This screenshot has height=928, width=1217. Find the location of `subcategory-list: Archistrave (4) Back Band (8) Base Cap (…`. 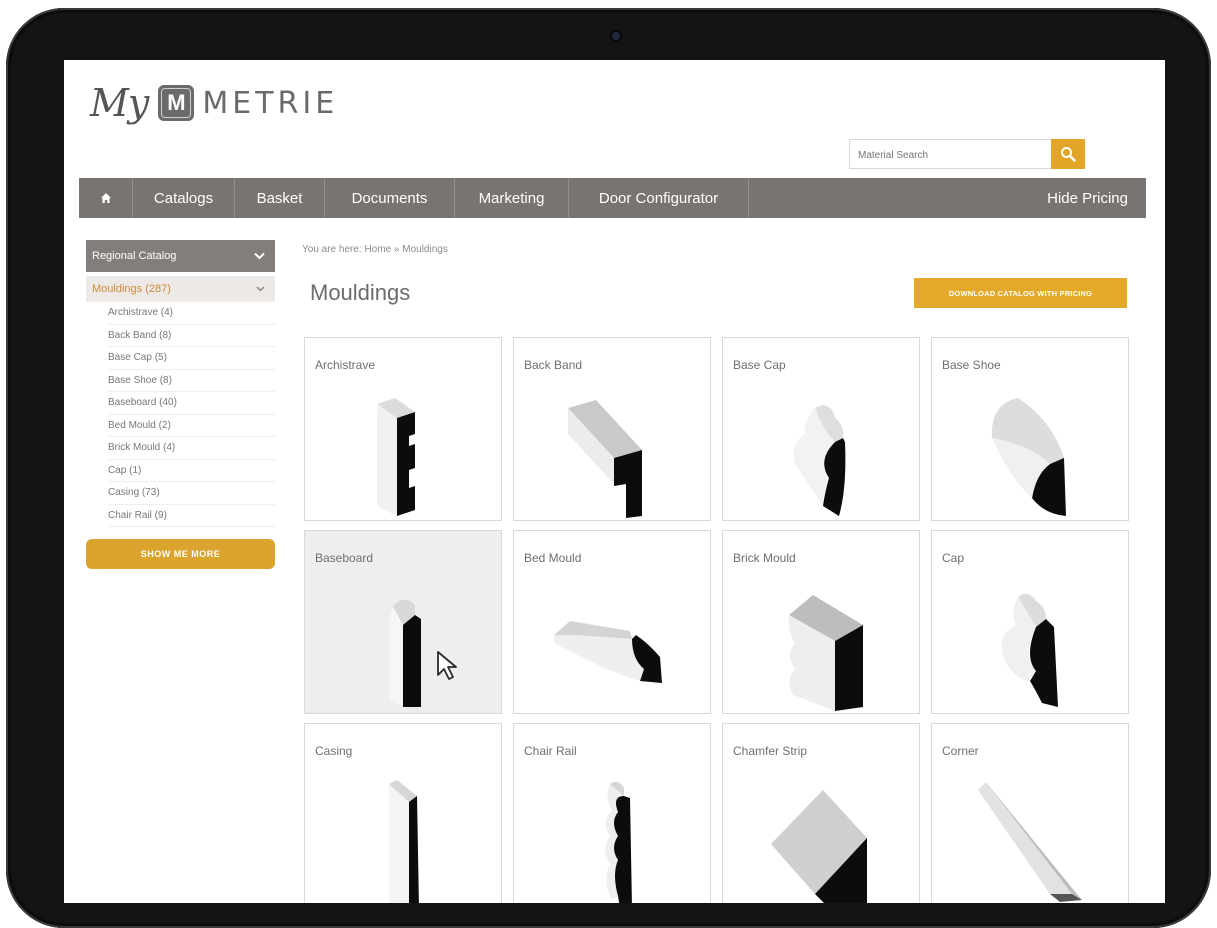

subcategory-list: Archistrave (4) Back Band (8) Base Cap (… is located at coordinates (180, 414).